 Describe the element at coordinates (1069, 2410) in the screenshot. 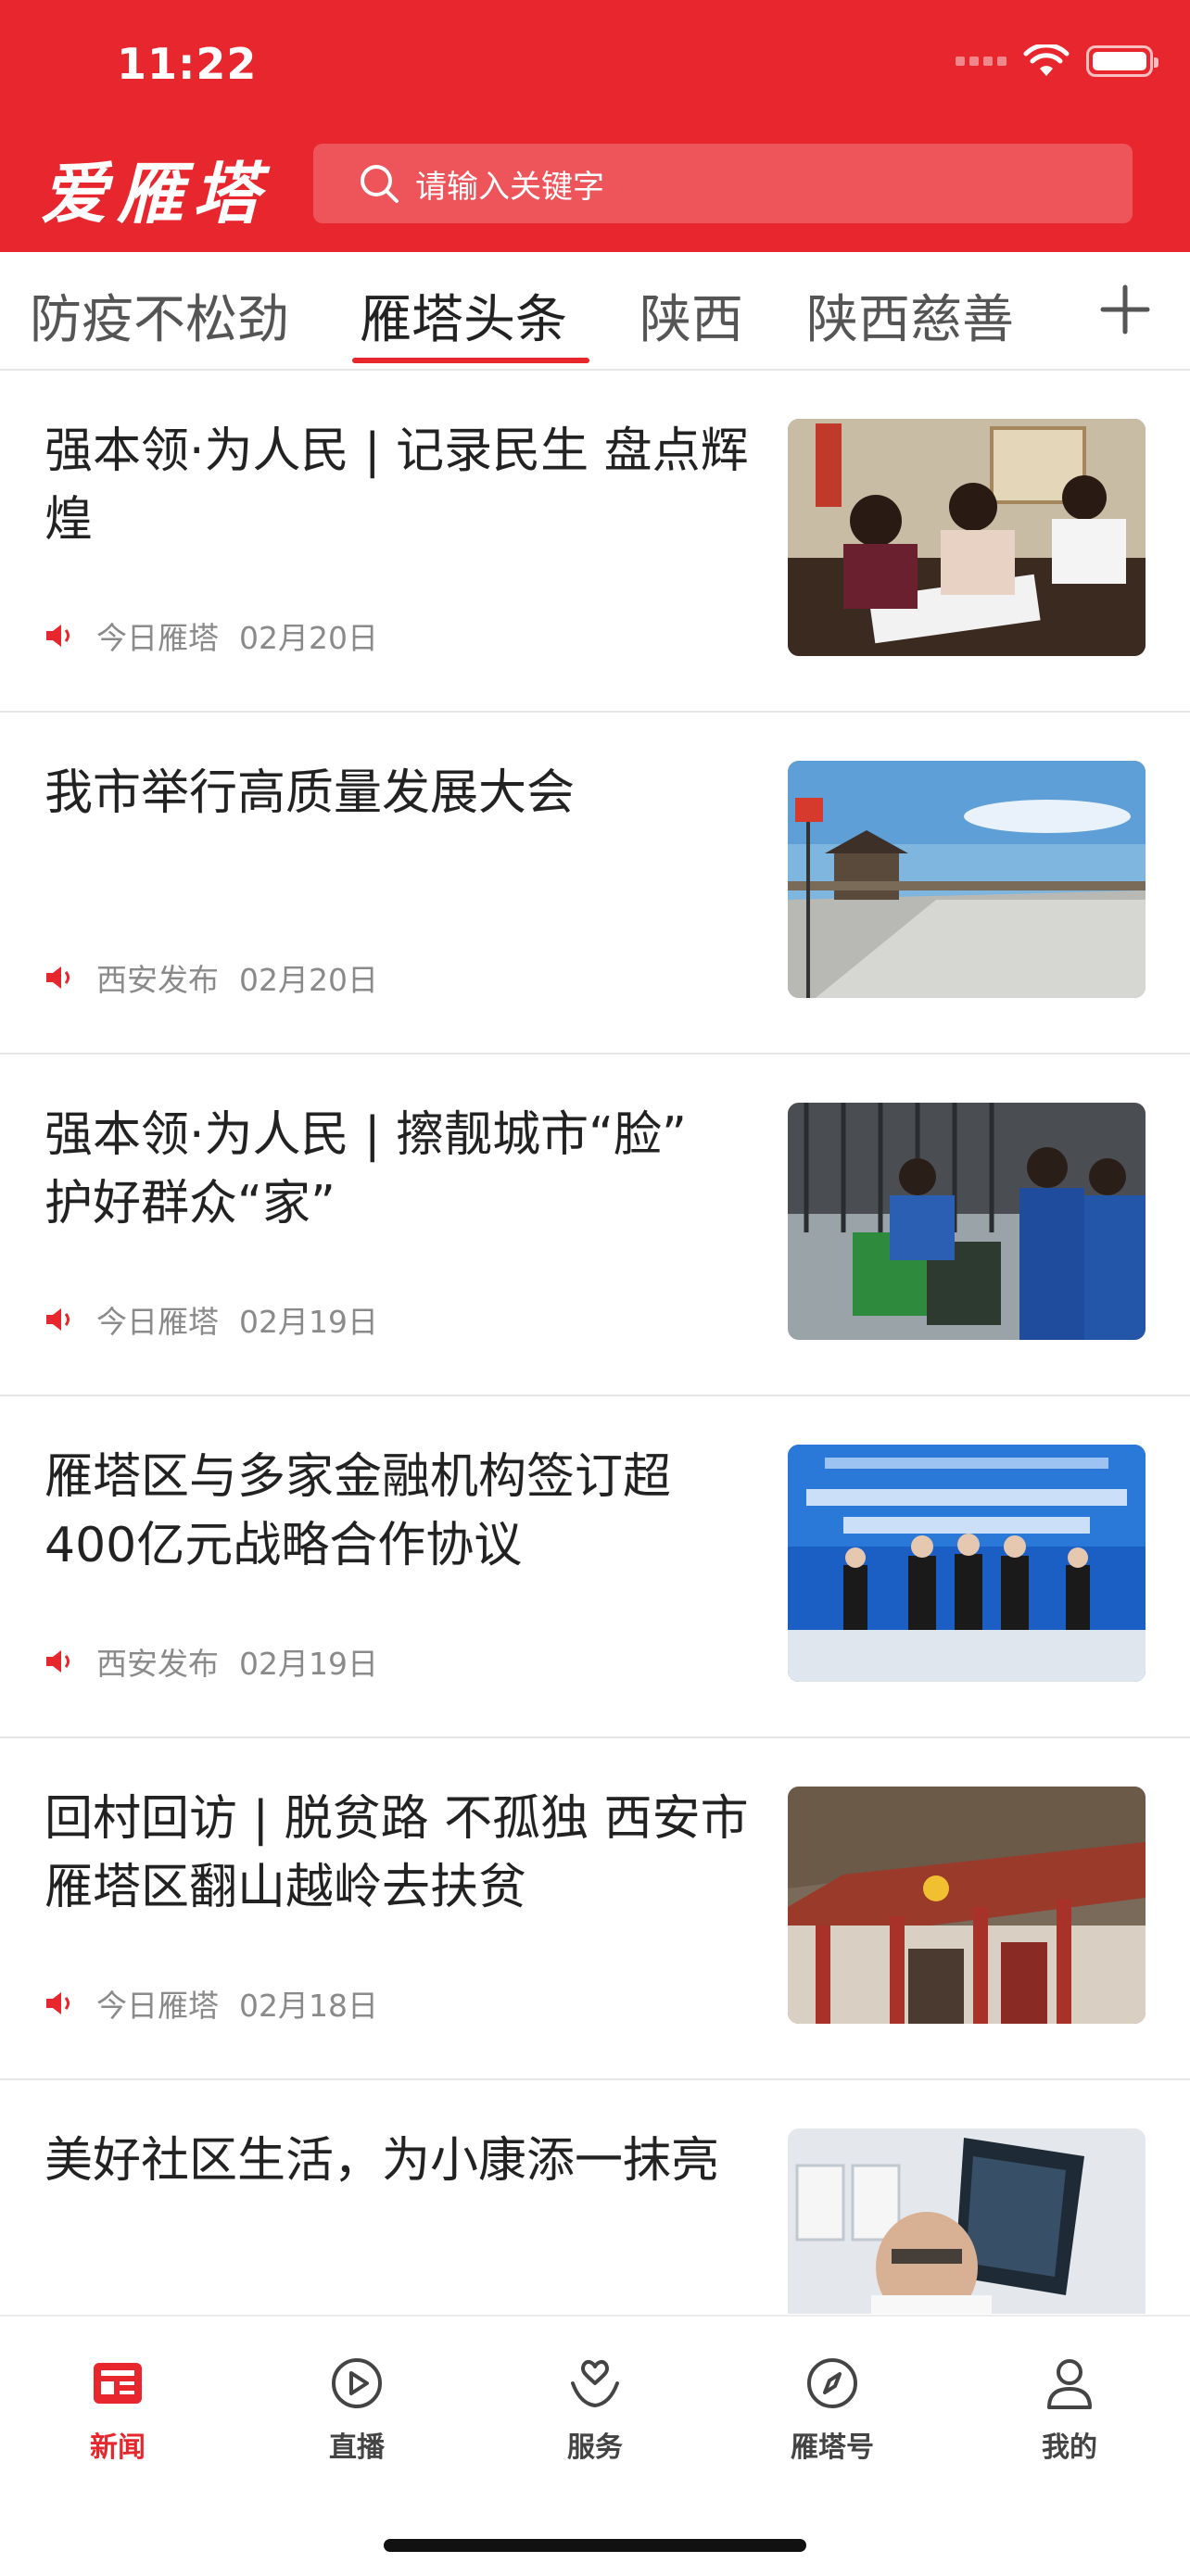

I see `nav-mine: 我的` at that location.